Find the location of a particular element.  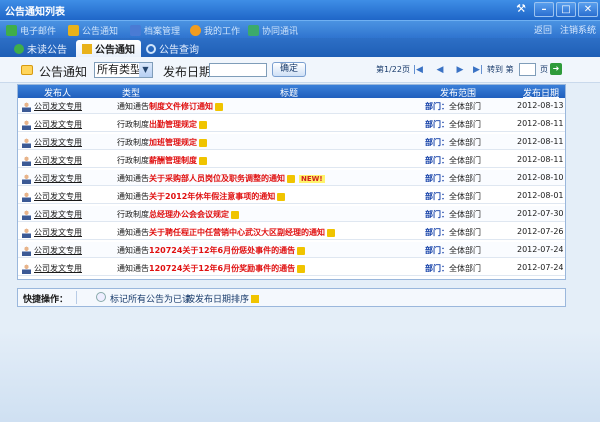

sort-by-date-link: 按发布日期排序 is located at coordinates (223, 298).